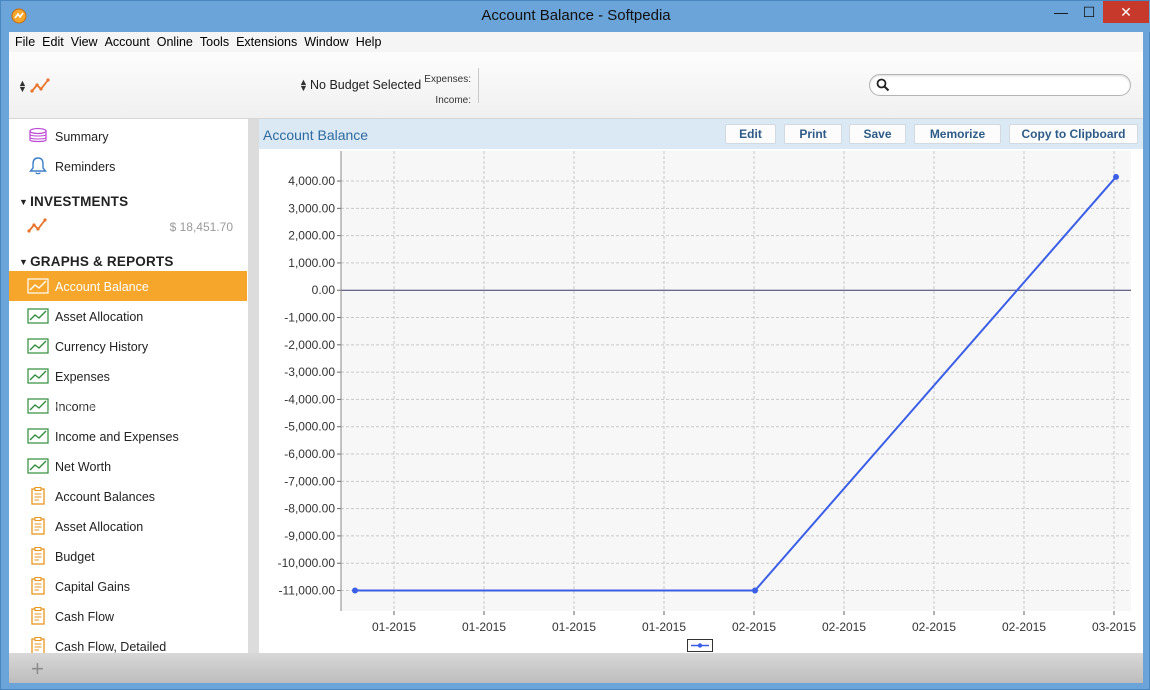 The image size is (1150, 690). I want to click on sidebar-item-label: Cash Flow, Detailed, so click(111, 646).